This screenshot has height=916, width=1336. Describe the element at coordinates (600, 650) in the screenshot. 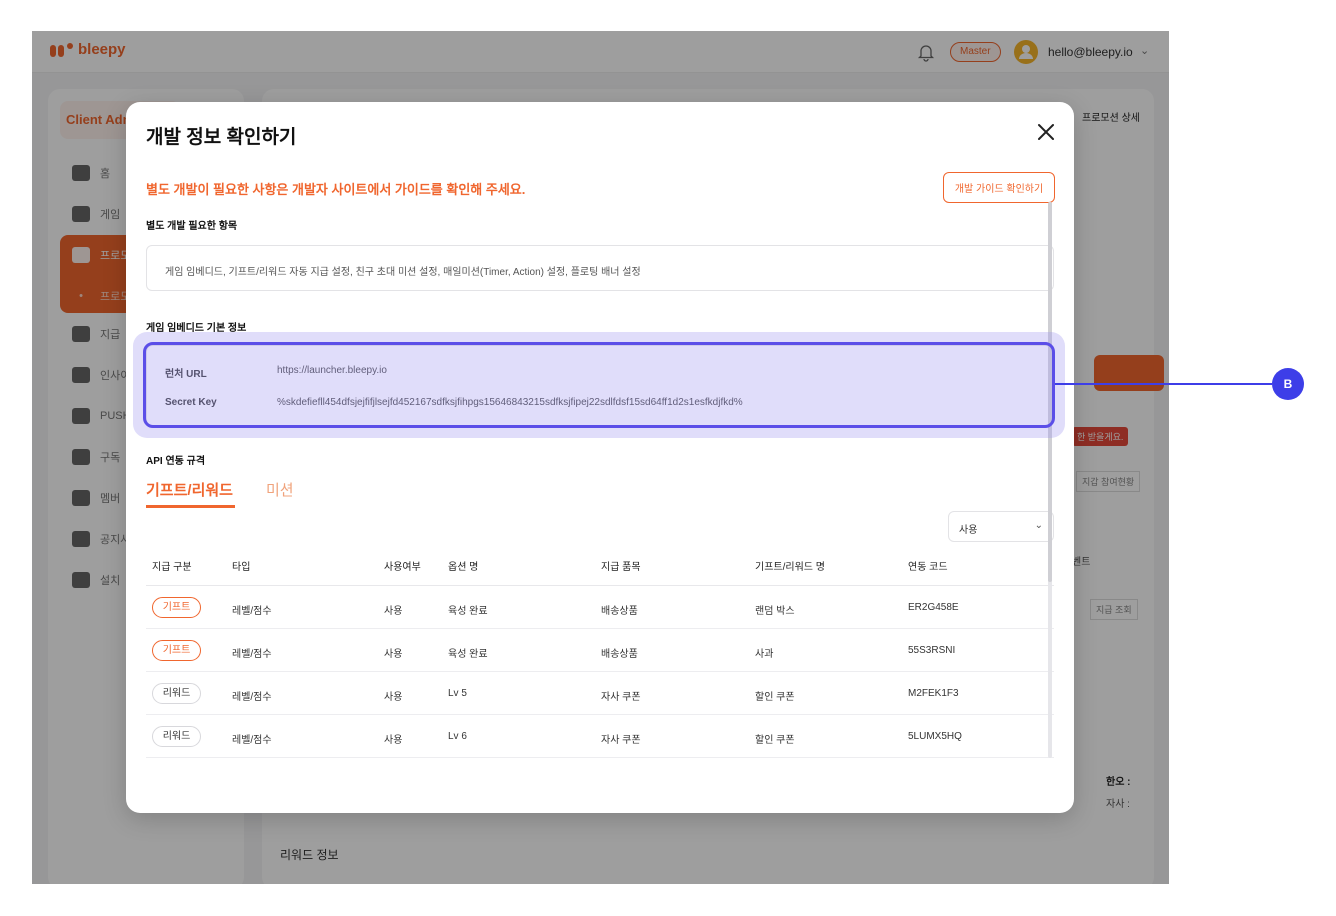

I see `table-row: 기프트 레벨/점수 사용 육성 완료 배송상품 사과 55S3RSNI` at that location.